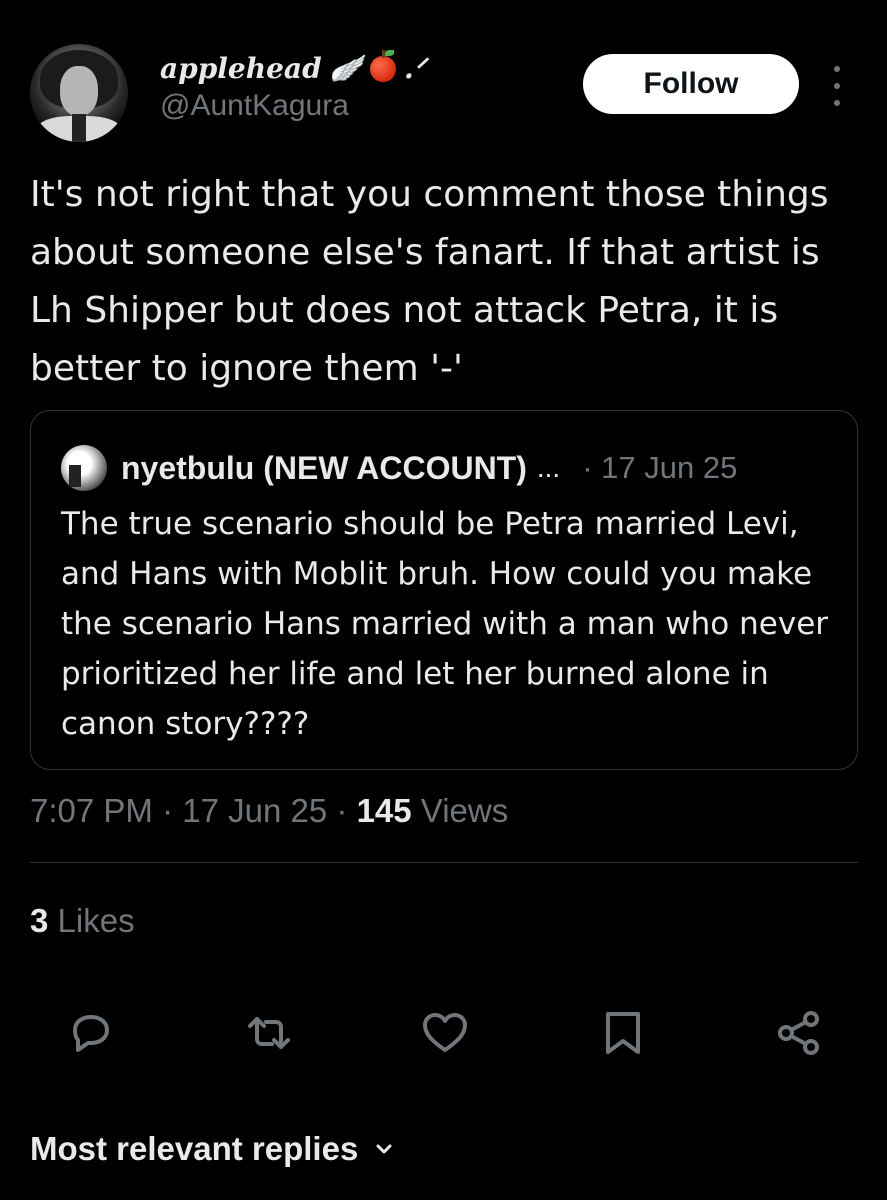  I want to click on quoted-author-avatar, so click(84, 468).